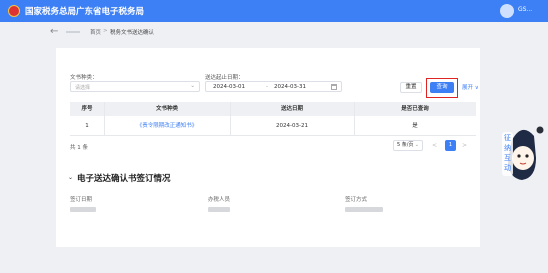 Image resolution: width=548 pixels, height=273 pixels. I want to click on total-count: 共 1 条, so click(79, 148).